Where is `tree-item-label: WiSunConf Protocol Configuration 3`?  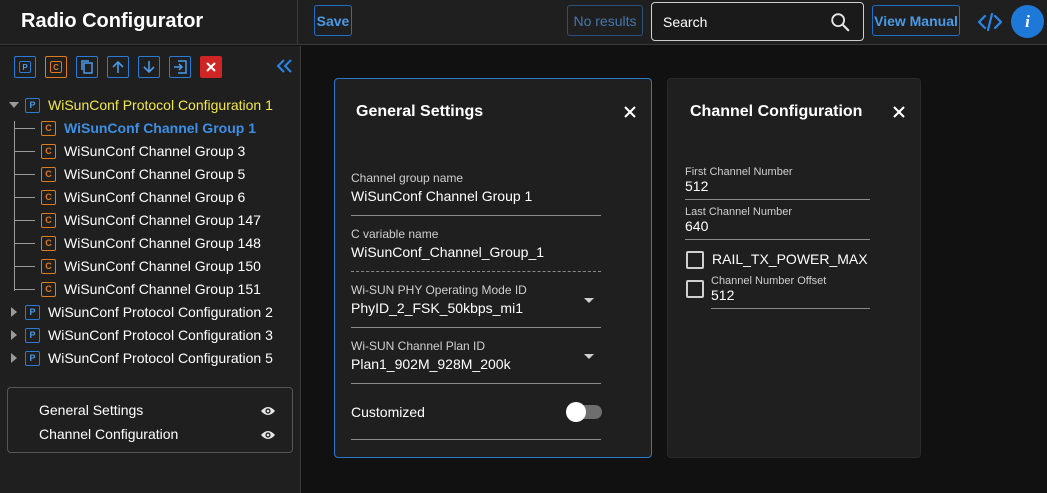 tree-item-label: WiSunConf Protocol Configuration 3 is located at coordinates (160, 335).